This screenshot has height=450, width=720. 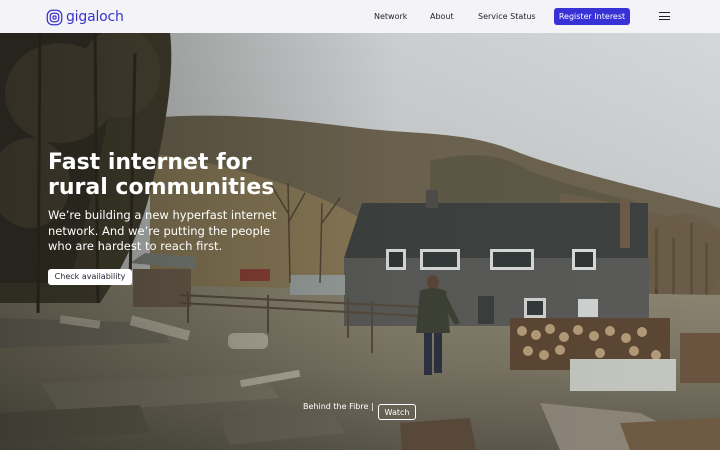 What do you see at coordinates (442, 16) in the screenshot?
I see `nav-link-about: About` at bounding box center [442, 16].